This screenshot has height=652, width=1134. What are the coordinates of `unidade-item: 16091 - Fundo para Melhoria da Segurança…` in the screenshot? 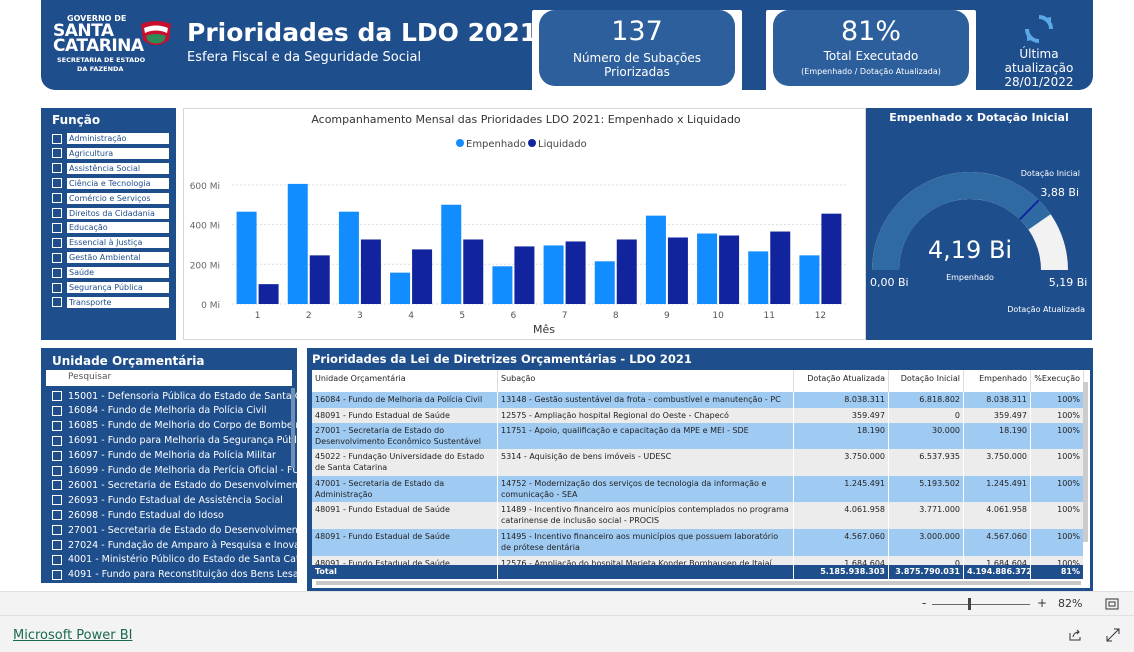 It's located at (174, 441).